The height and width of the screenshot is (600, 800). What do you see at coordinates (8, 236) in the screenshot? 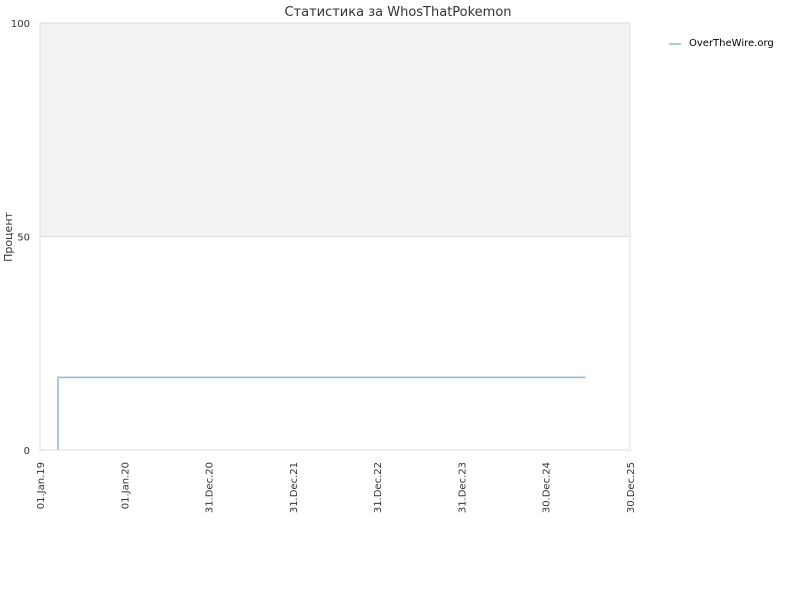
I see `y-axis-label: Процент` at bounding box center [8, 236].